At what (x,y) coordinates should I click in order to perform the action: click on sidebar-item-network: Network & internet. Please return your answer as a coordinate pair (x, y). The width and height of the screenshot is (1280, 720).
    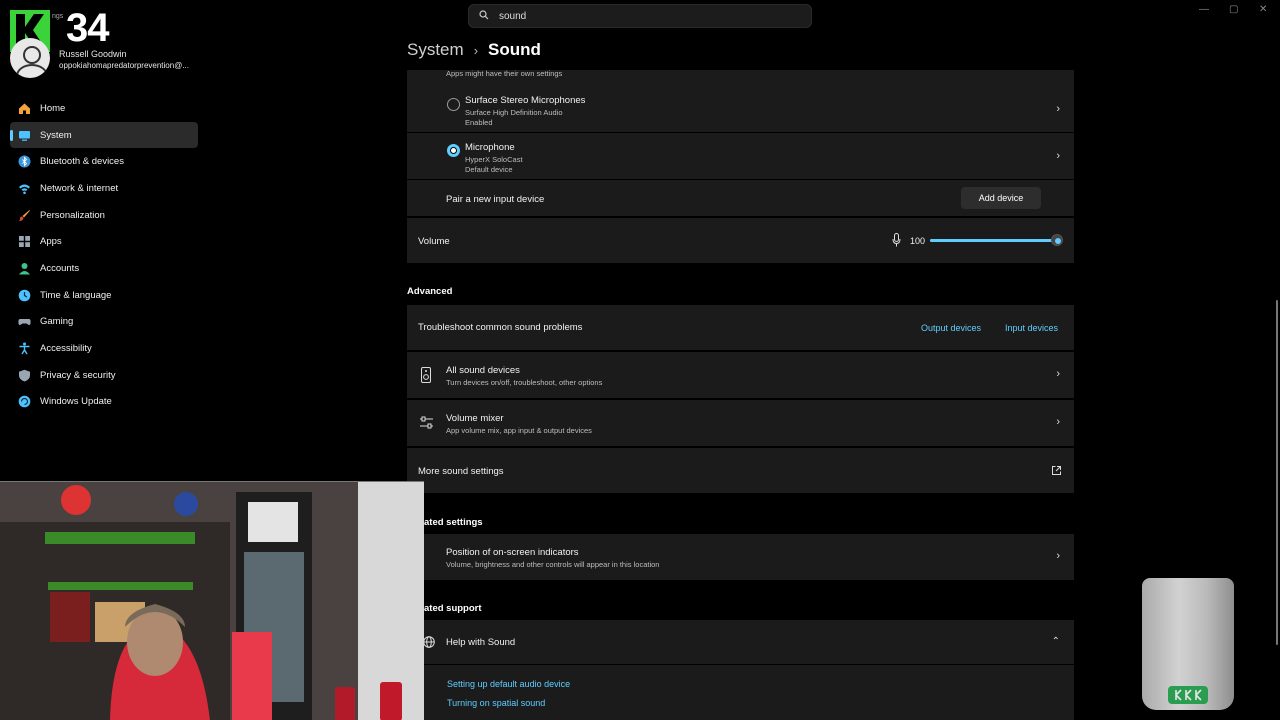
    Looking at the image, I should click on (104, 188).